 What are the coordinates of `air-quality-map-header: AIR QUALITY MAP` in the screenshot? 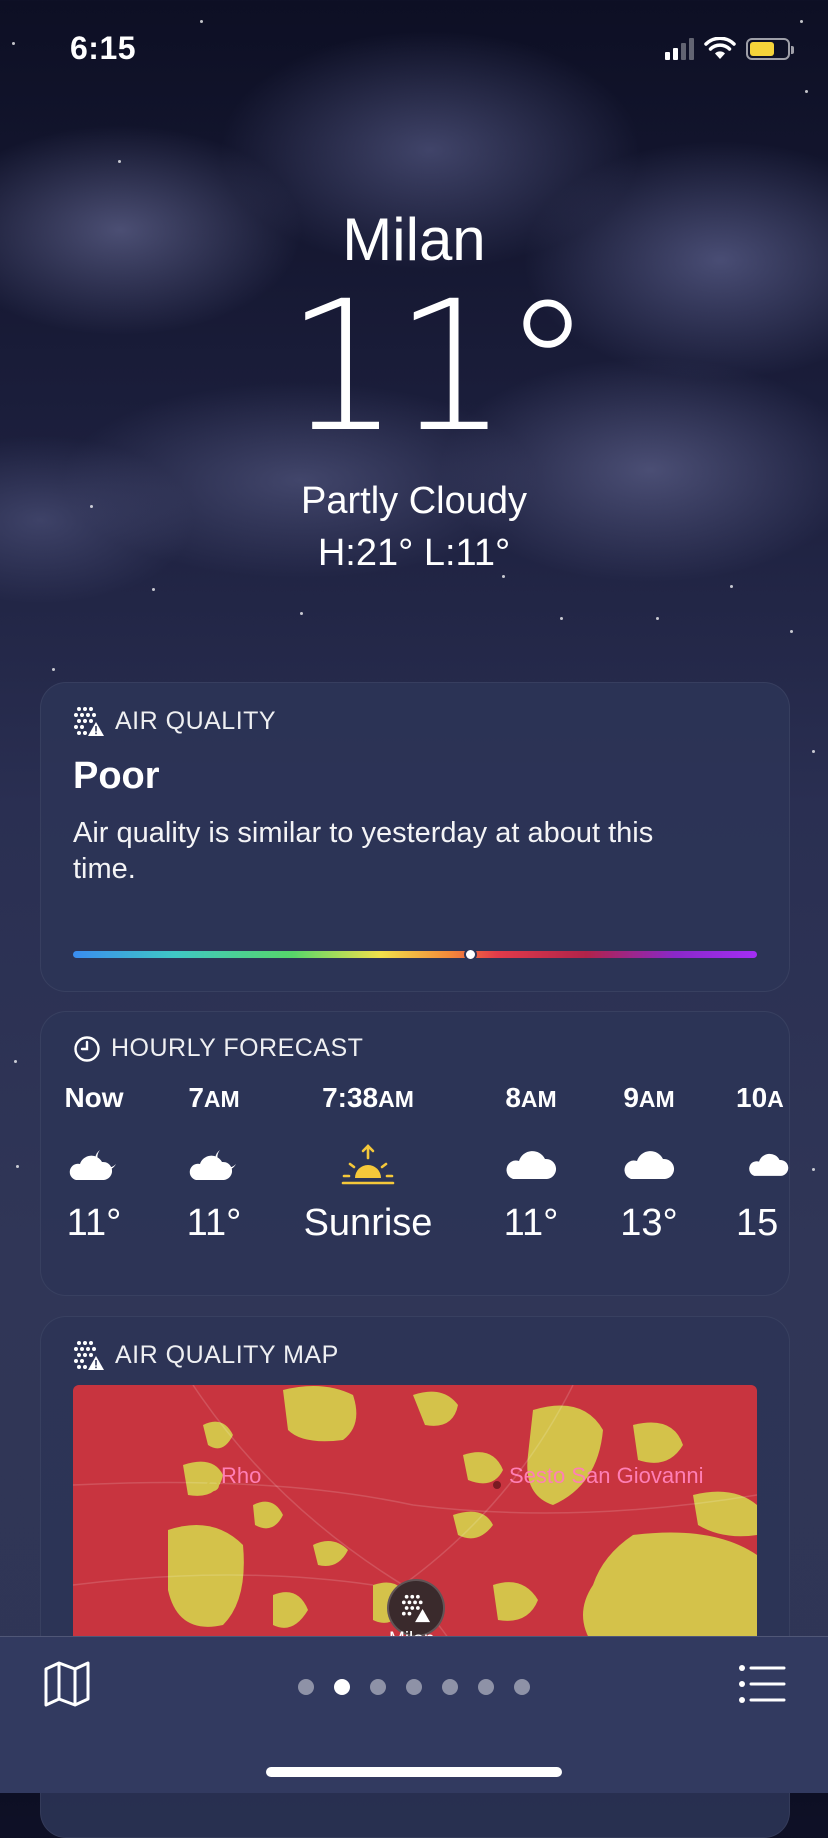 It's located at (206, 1355).